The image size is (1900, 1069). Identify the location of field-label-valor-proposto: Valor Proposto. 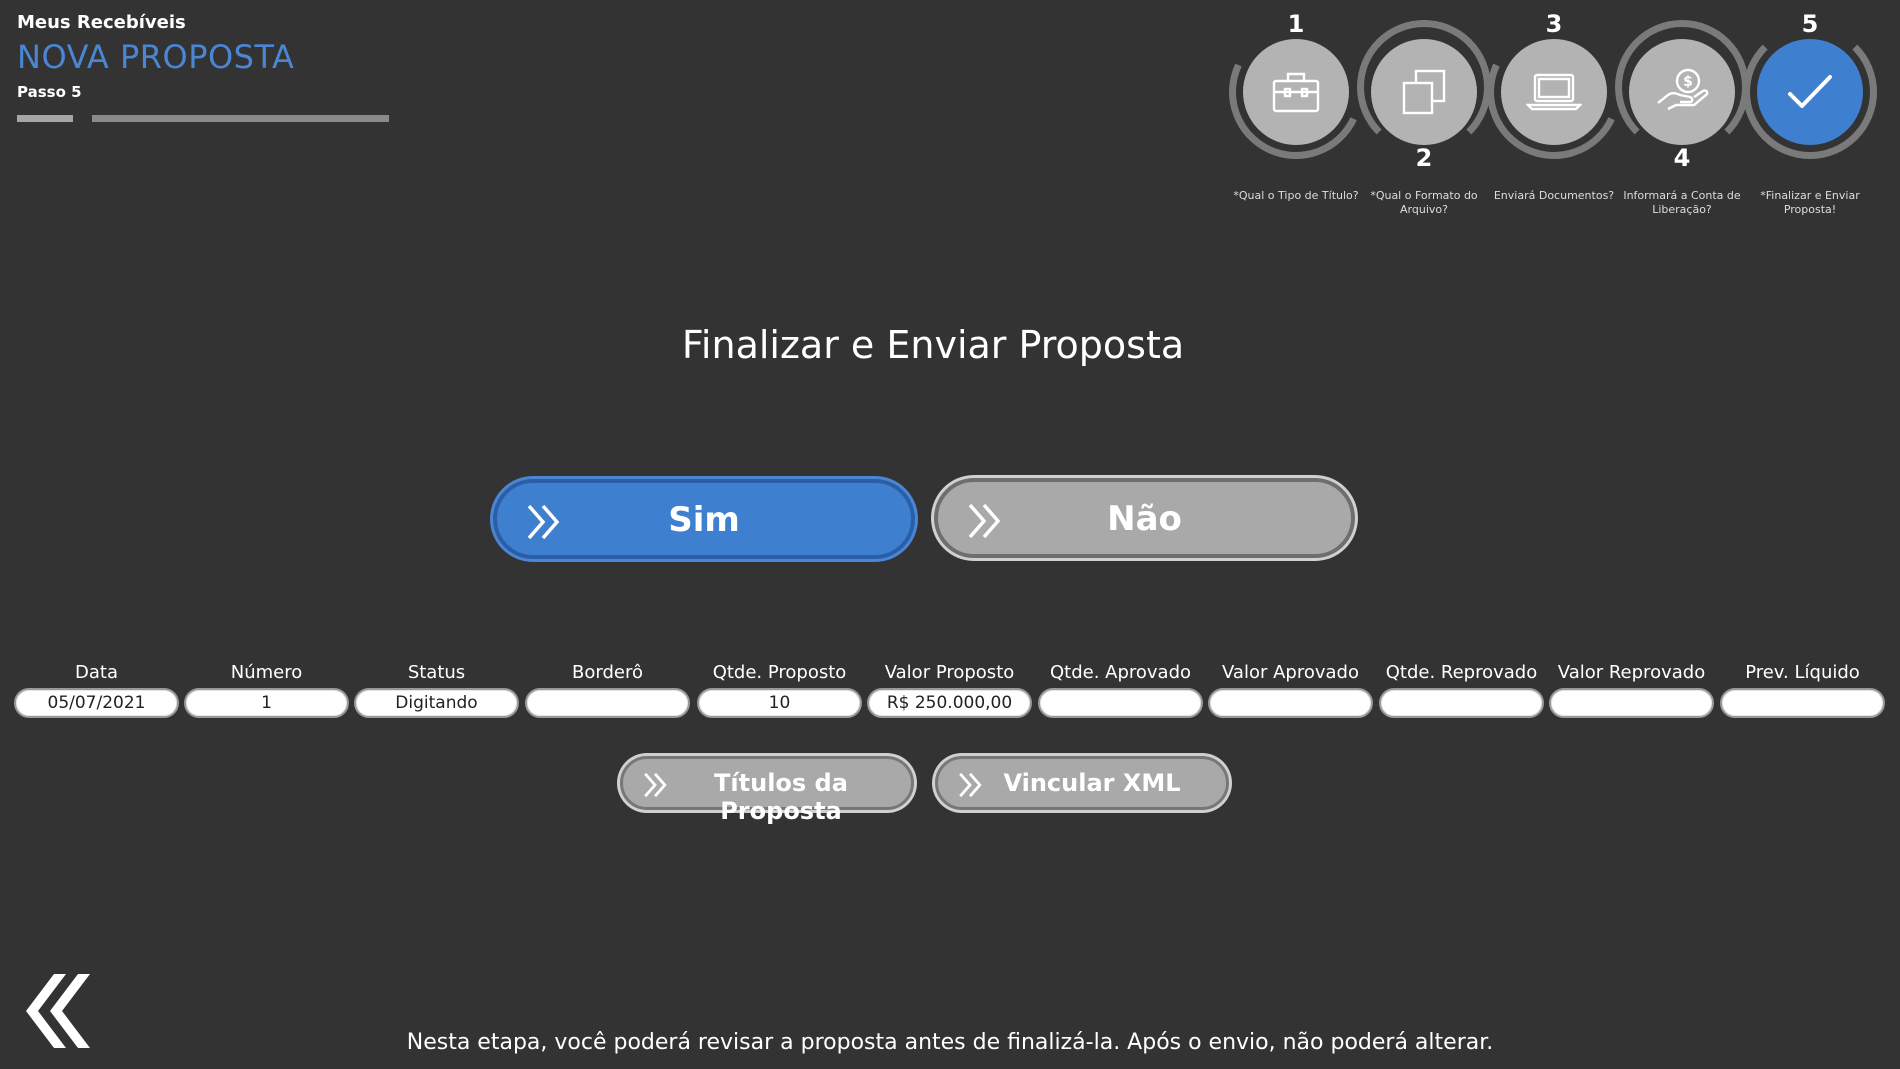
(949, 672).